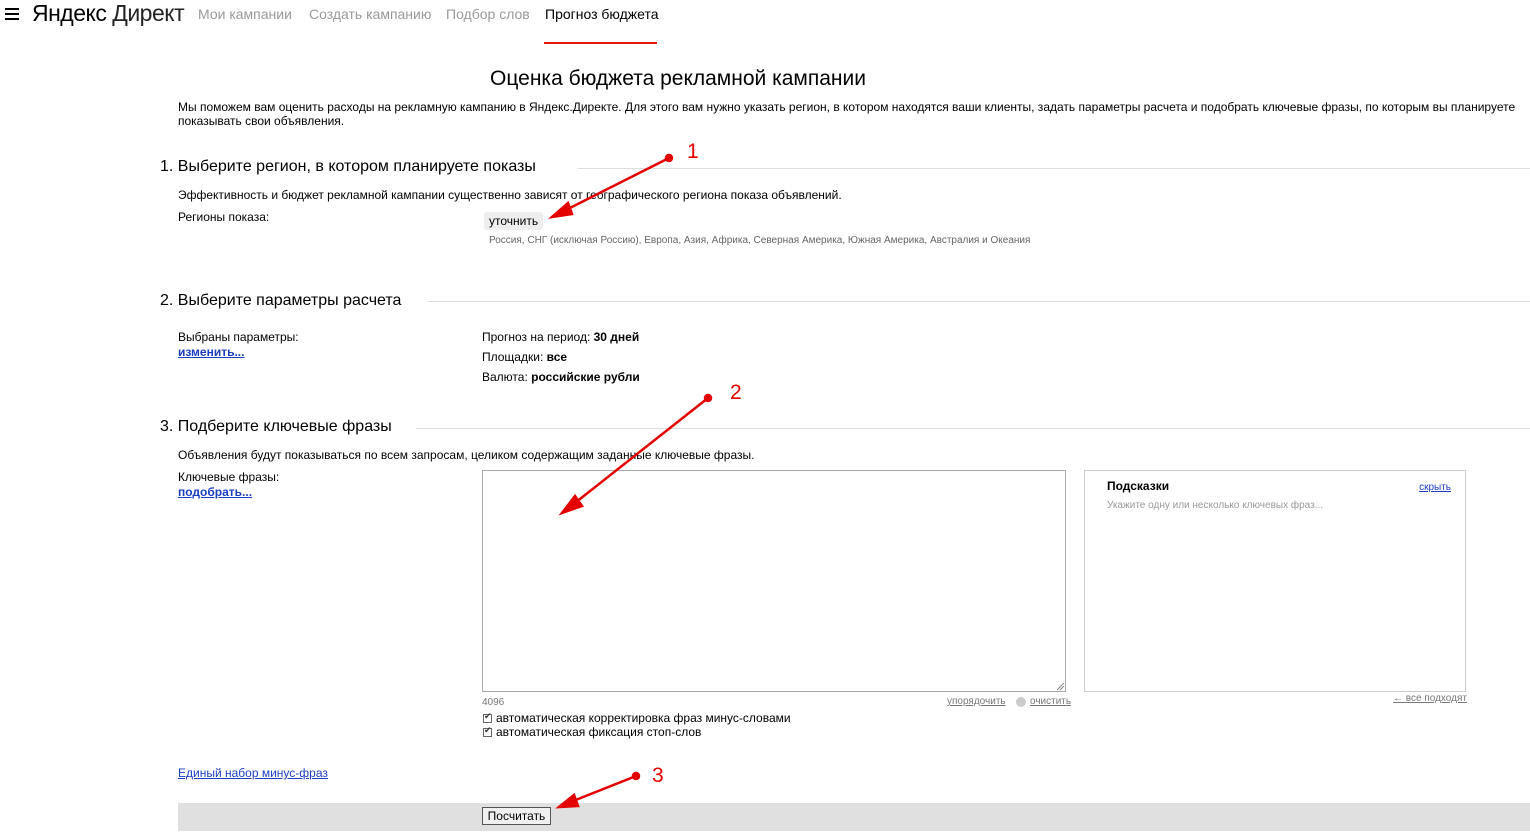  What do you see at coordinates (708, 398) in the screenshot?
I see `arrow-2-dot` at bounding box center [708, 398].